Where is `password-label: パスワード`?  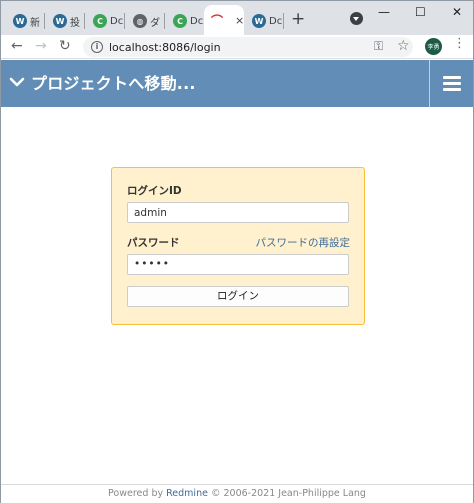 password-label: パスワード is located at coordinates (153, 243).